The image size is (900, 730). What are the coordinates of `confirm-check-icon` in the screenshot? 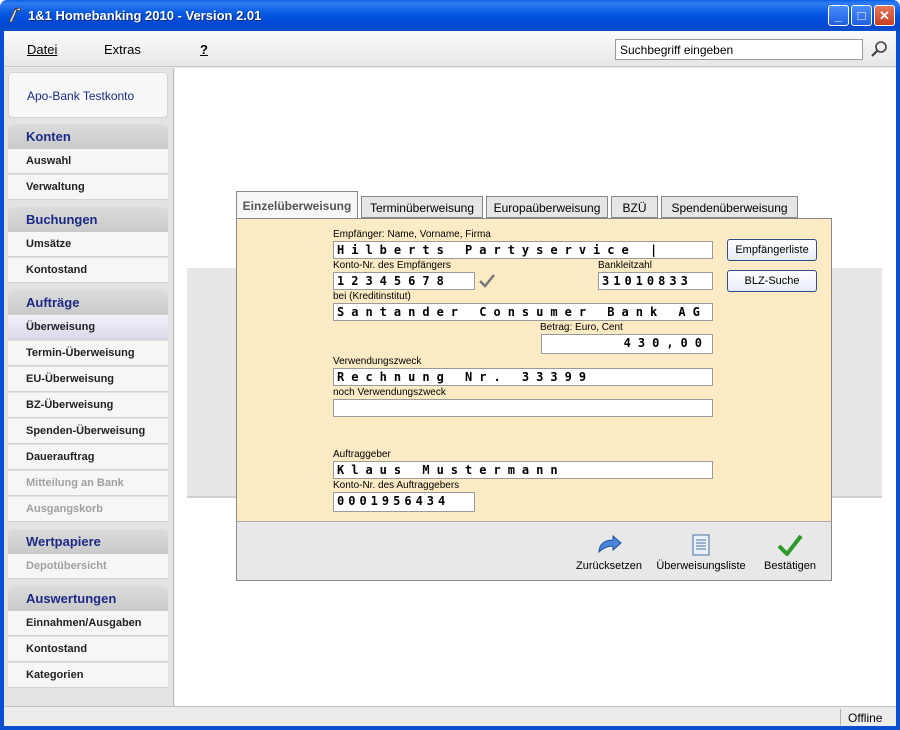 It's located at (790, 545).